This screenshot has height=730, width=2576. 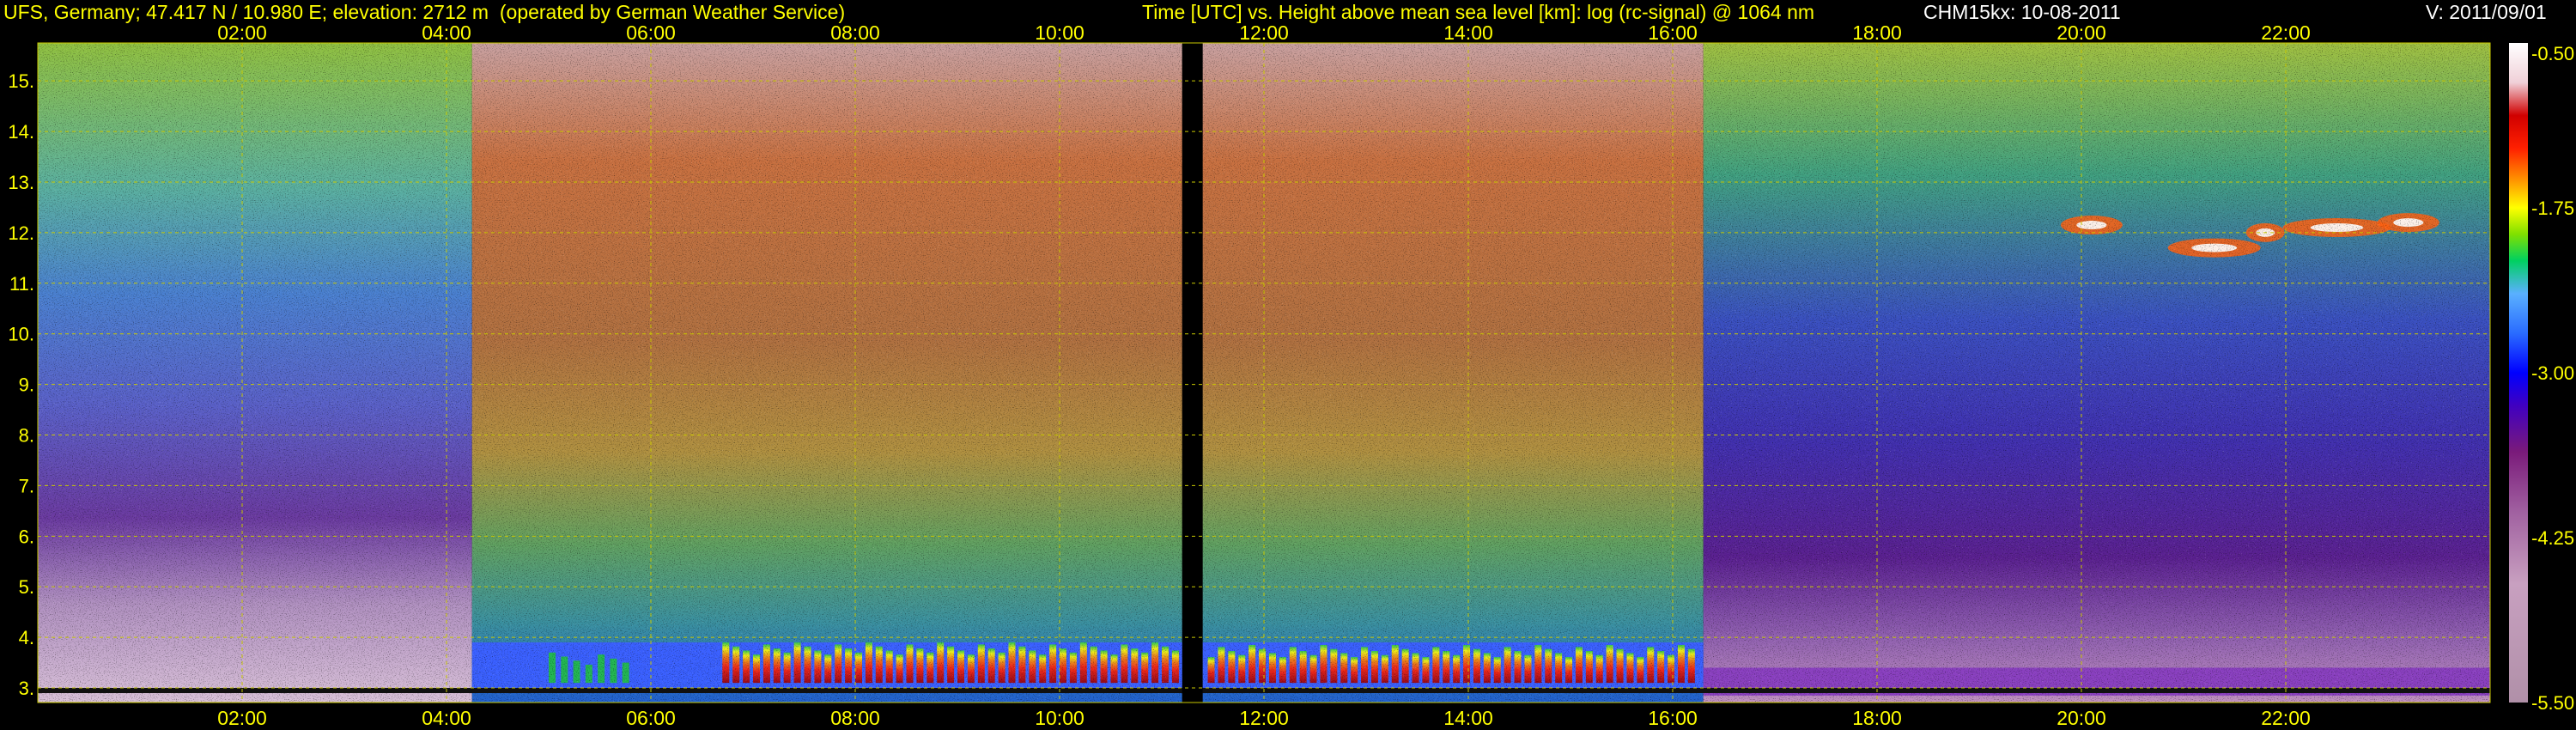 What do you see at coordinates (1060, 32) in the screenshot?
I see `x-tick-label-top: 10:00` at bounding box center [1060, 32].